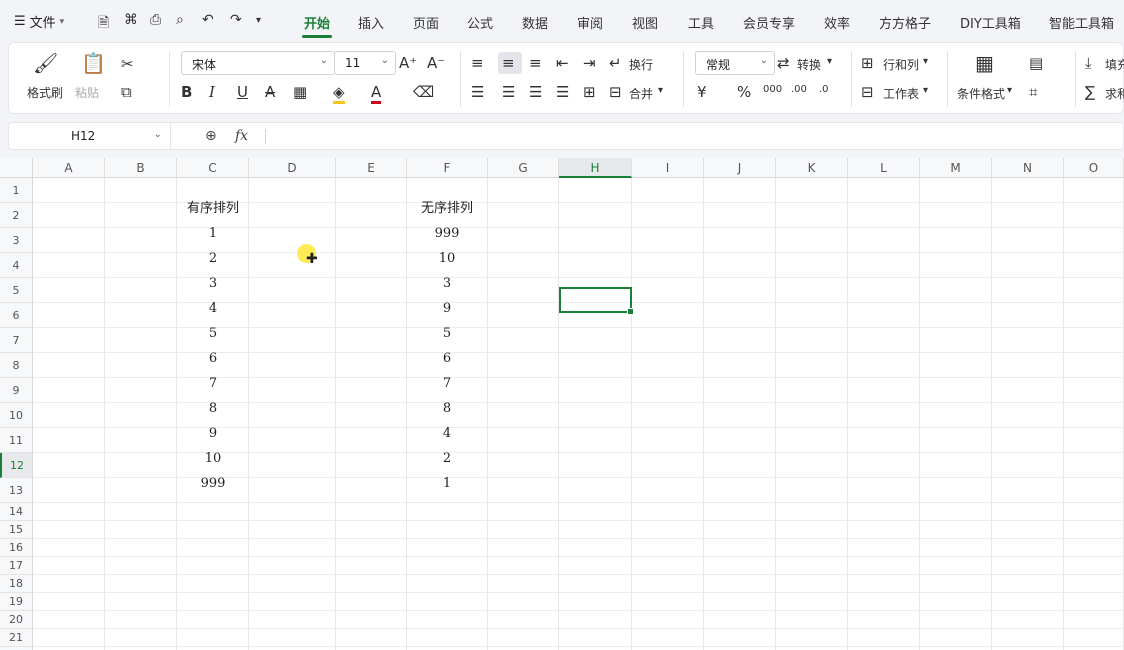 The width and height of the screenshot is (1124, 650). I want to click on conditional-format-icon: ▦, so click(984, 63).